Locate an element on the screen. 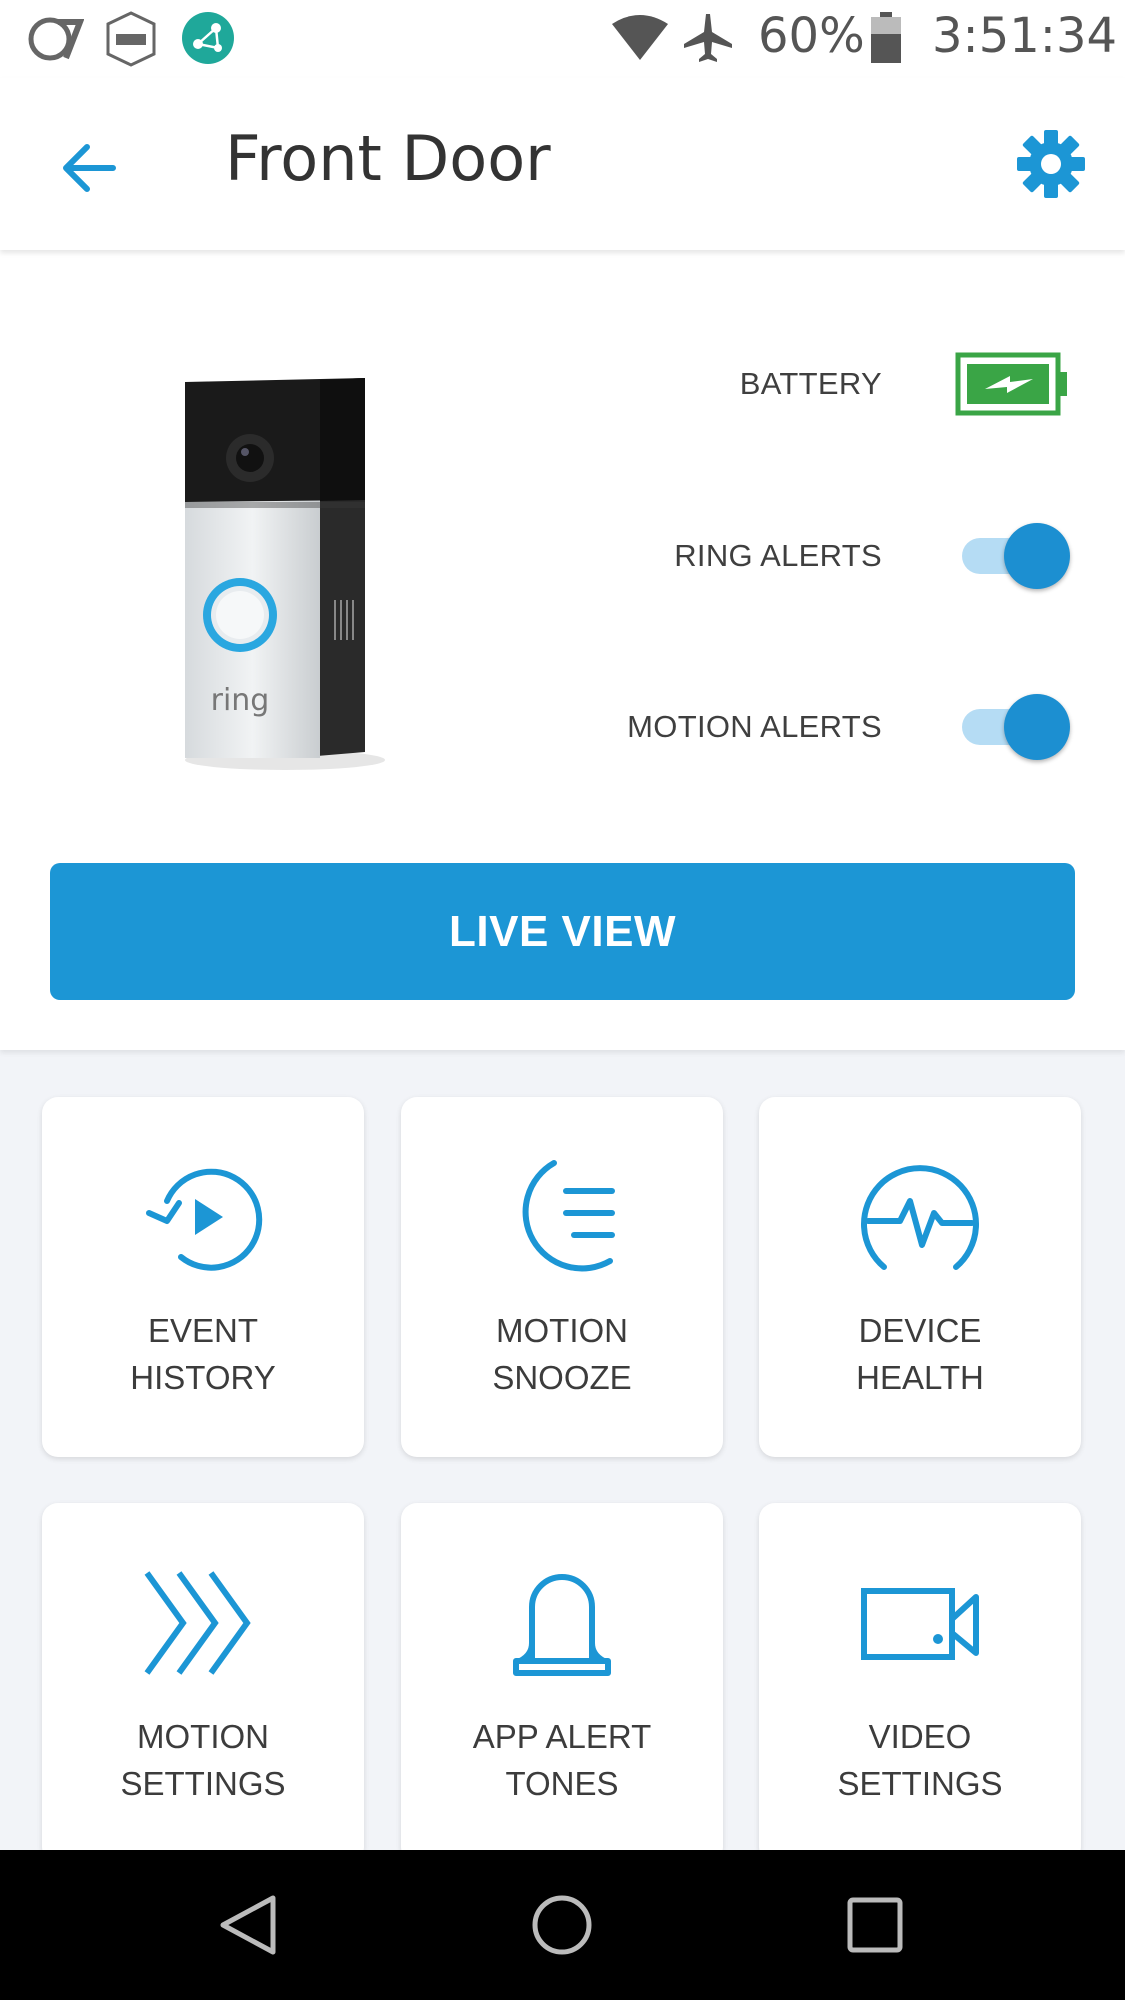 This screenshot has width=1125, height=2000. event-history-icon is located at coordinates (204, 1219).